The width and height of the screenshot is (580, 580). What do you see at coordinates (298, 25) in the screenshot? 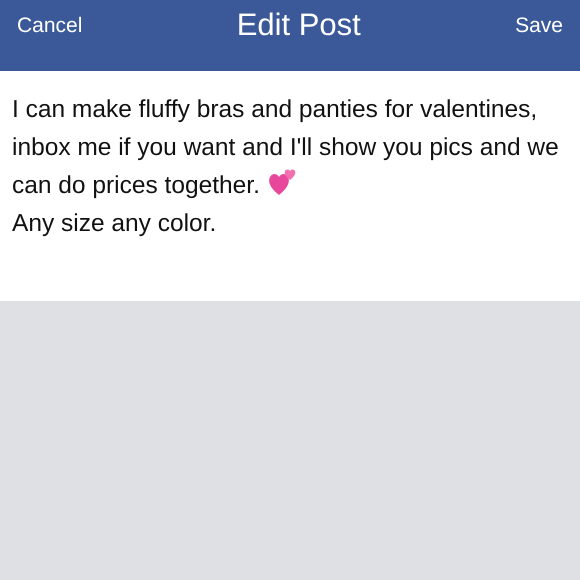
I see `page-title: Edit Post` at bounding box center [298, 25].